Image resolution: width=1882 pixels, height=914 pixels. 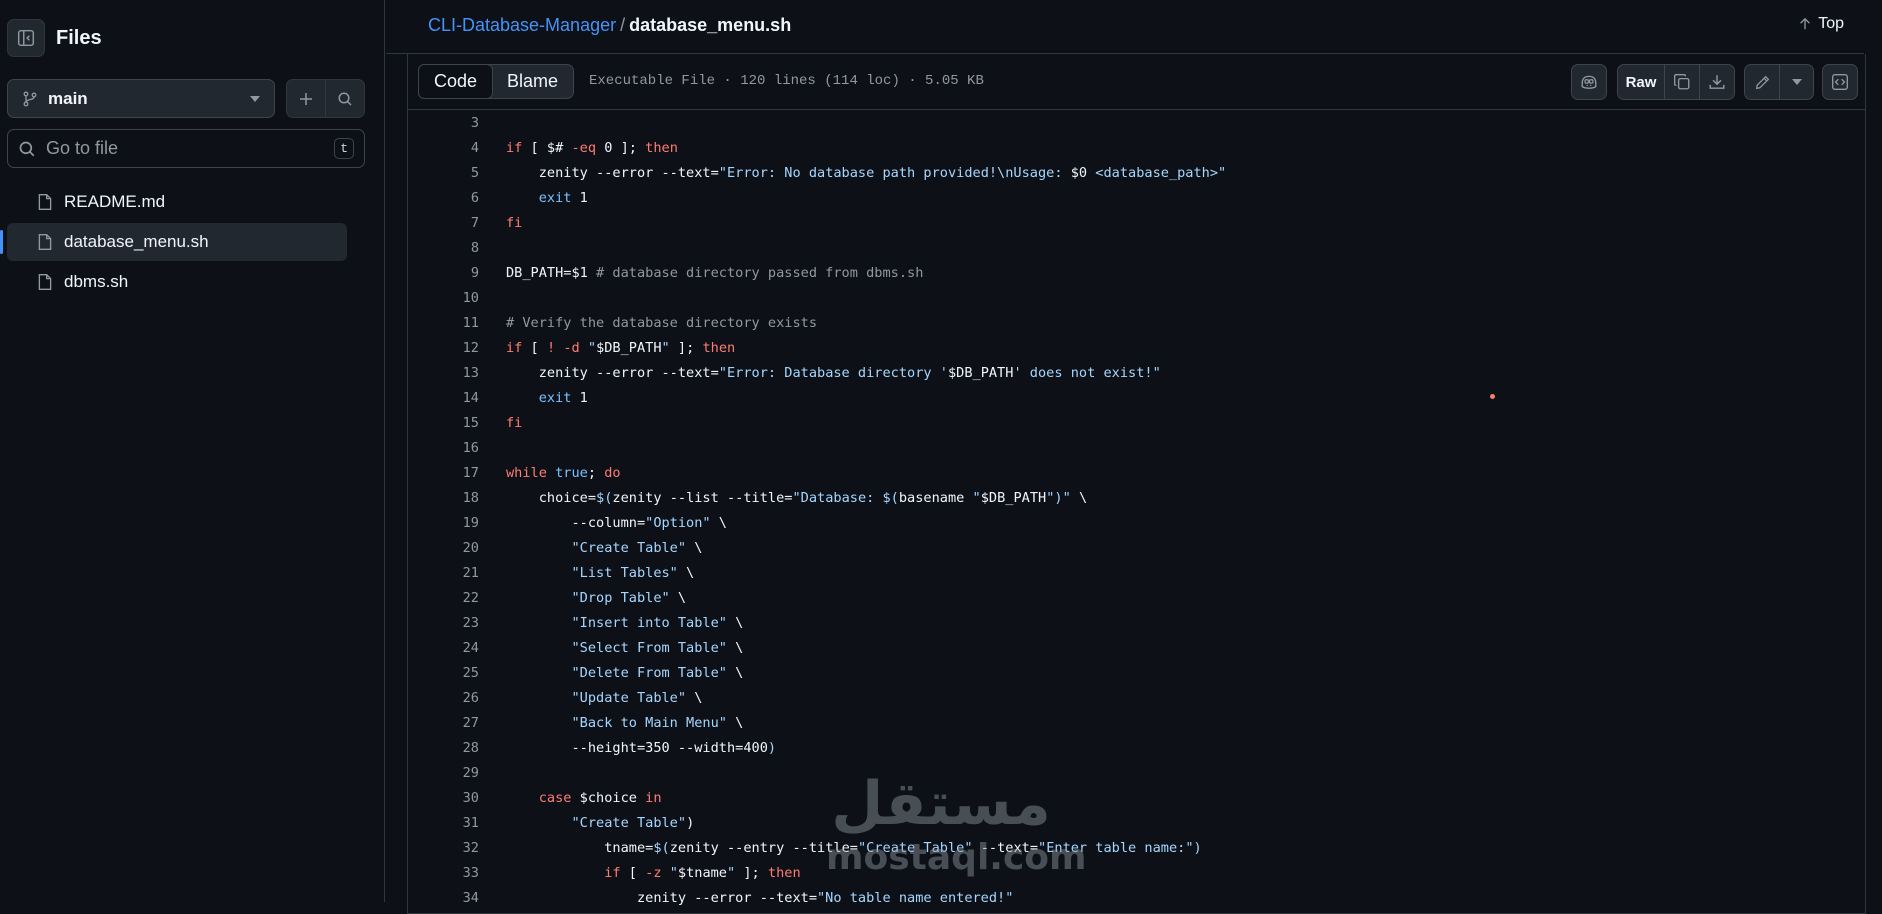 I want to click on tree-item-dbms: dbms.sh, so click(x=177, y=282).